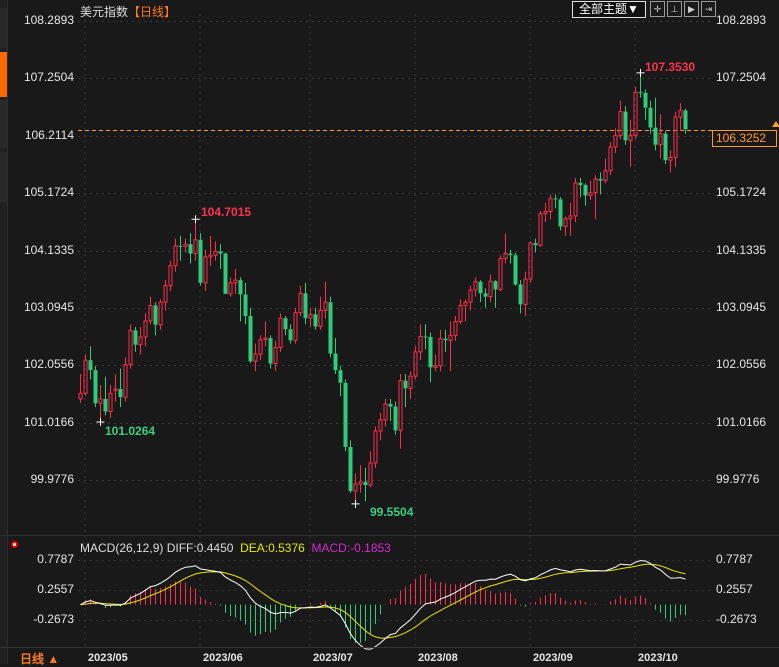  I want to click on extreme-cross-icon, so click(640, 72).